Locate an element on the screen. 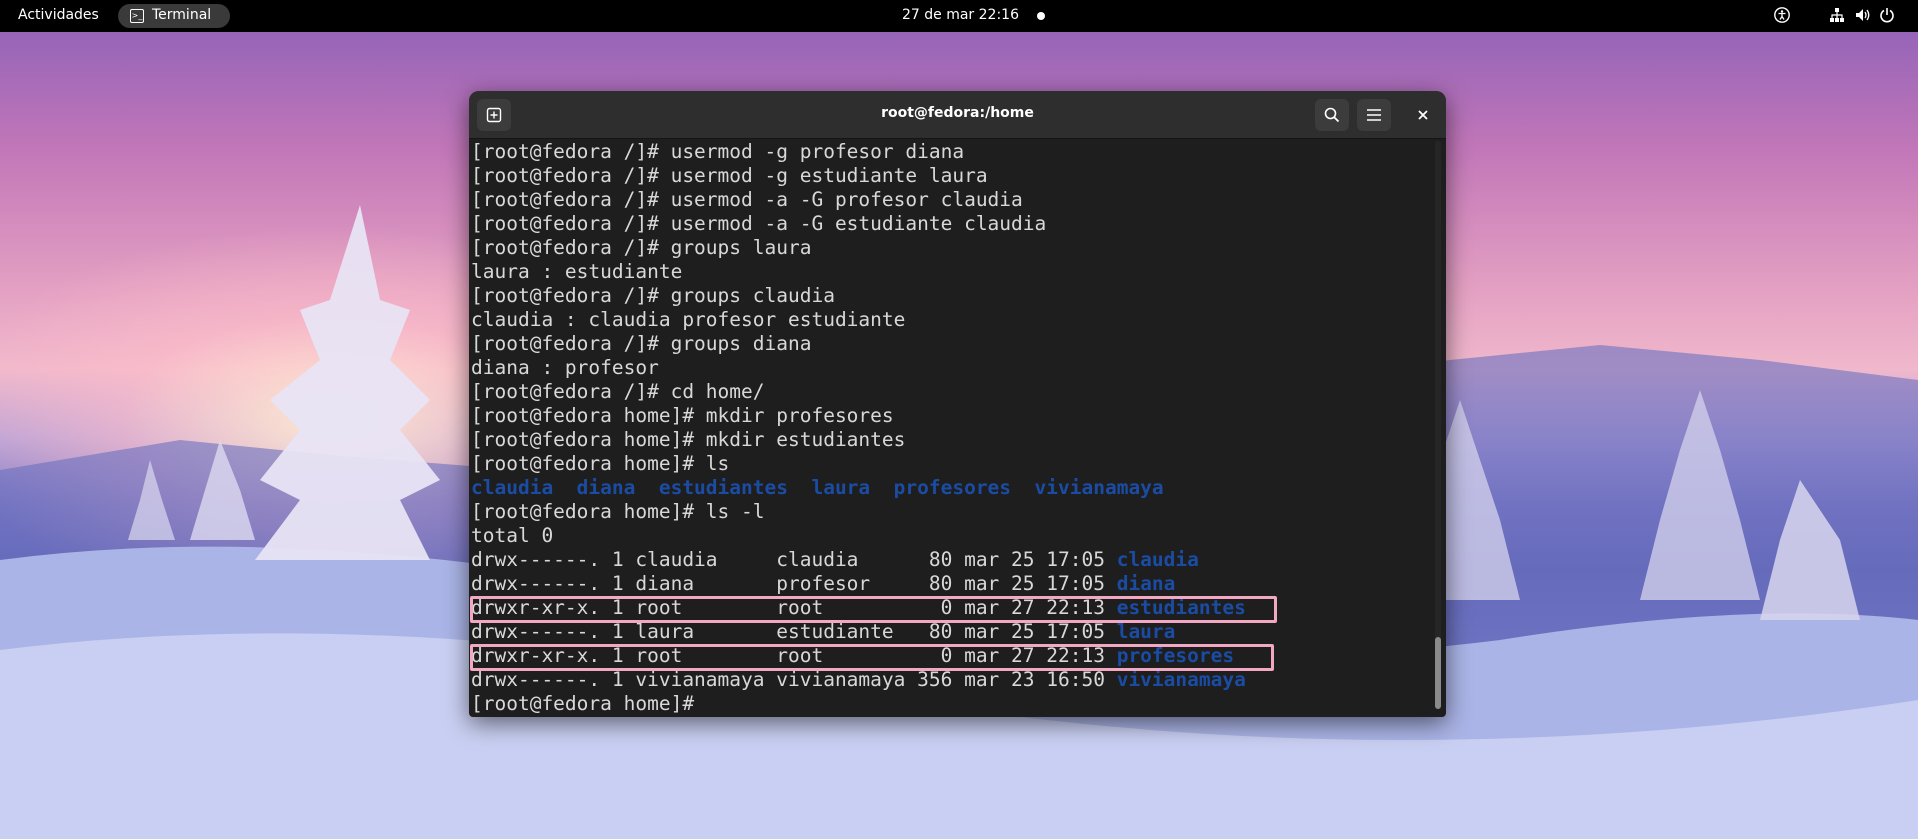 The height and width of the screenshot is (839, 1918). search-button is located at coordinates (1332, 115).